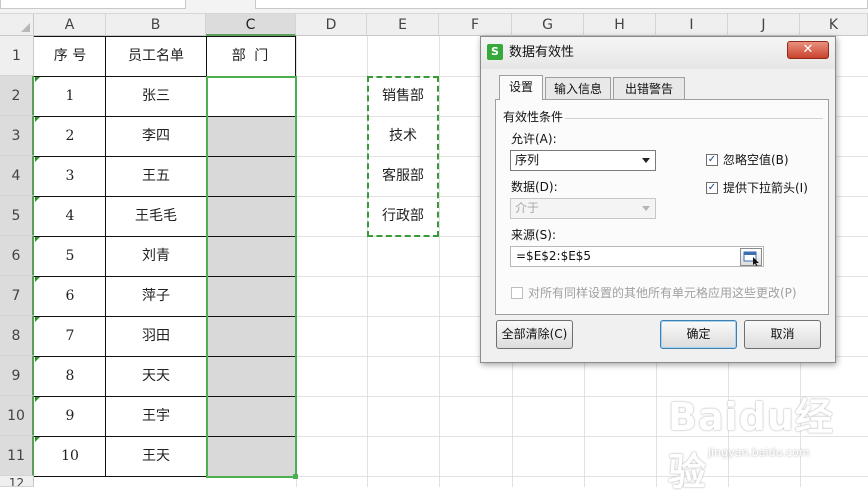  What do you see at coordinates (782, 334) in the screenshot?
I see `cancel-button: 取消` at bounding box center [782, 334].